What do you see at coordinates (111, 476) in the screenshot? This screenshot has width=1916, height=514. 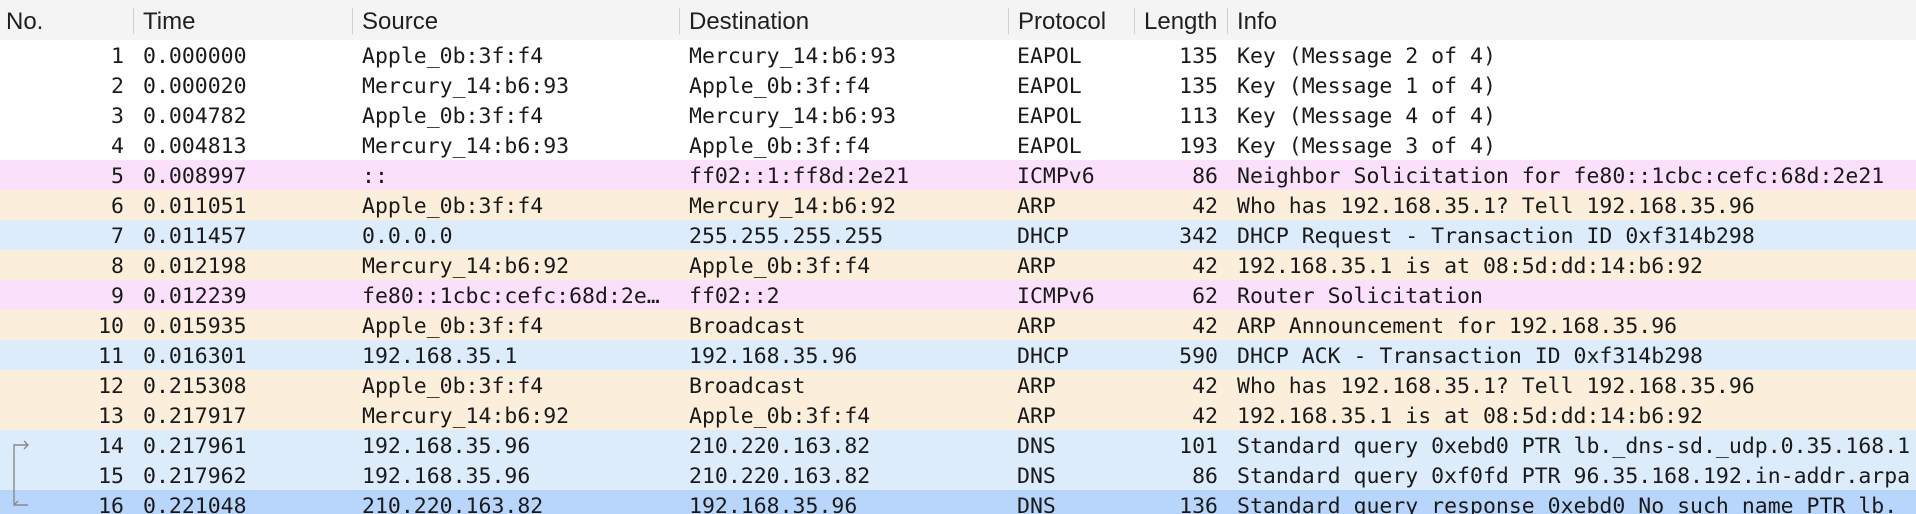 I see `packet-number: 15` at bounding box center [111, 476].